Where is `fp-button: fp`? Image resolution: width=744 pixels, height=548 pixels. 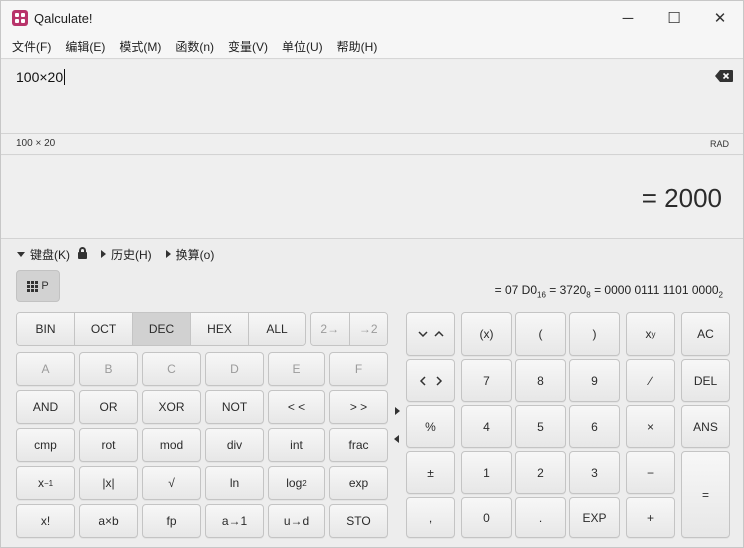 fp-button: fp is located at coordinates (171, 521).